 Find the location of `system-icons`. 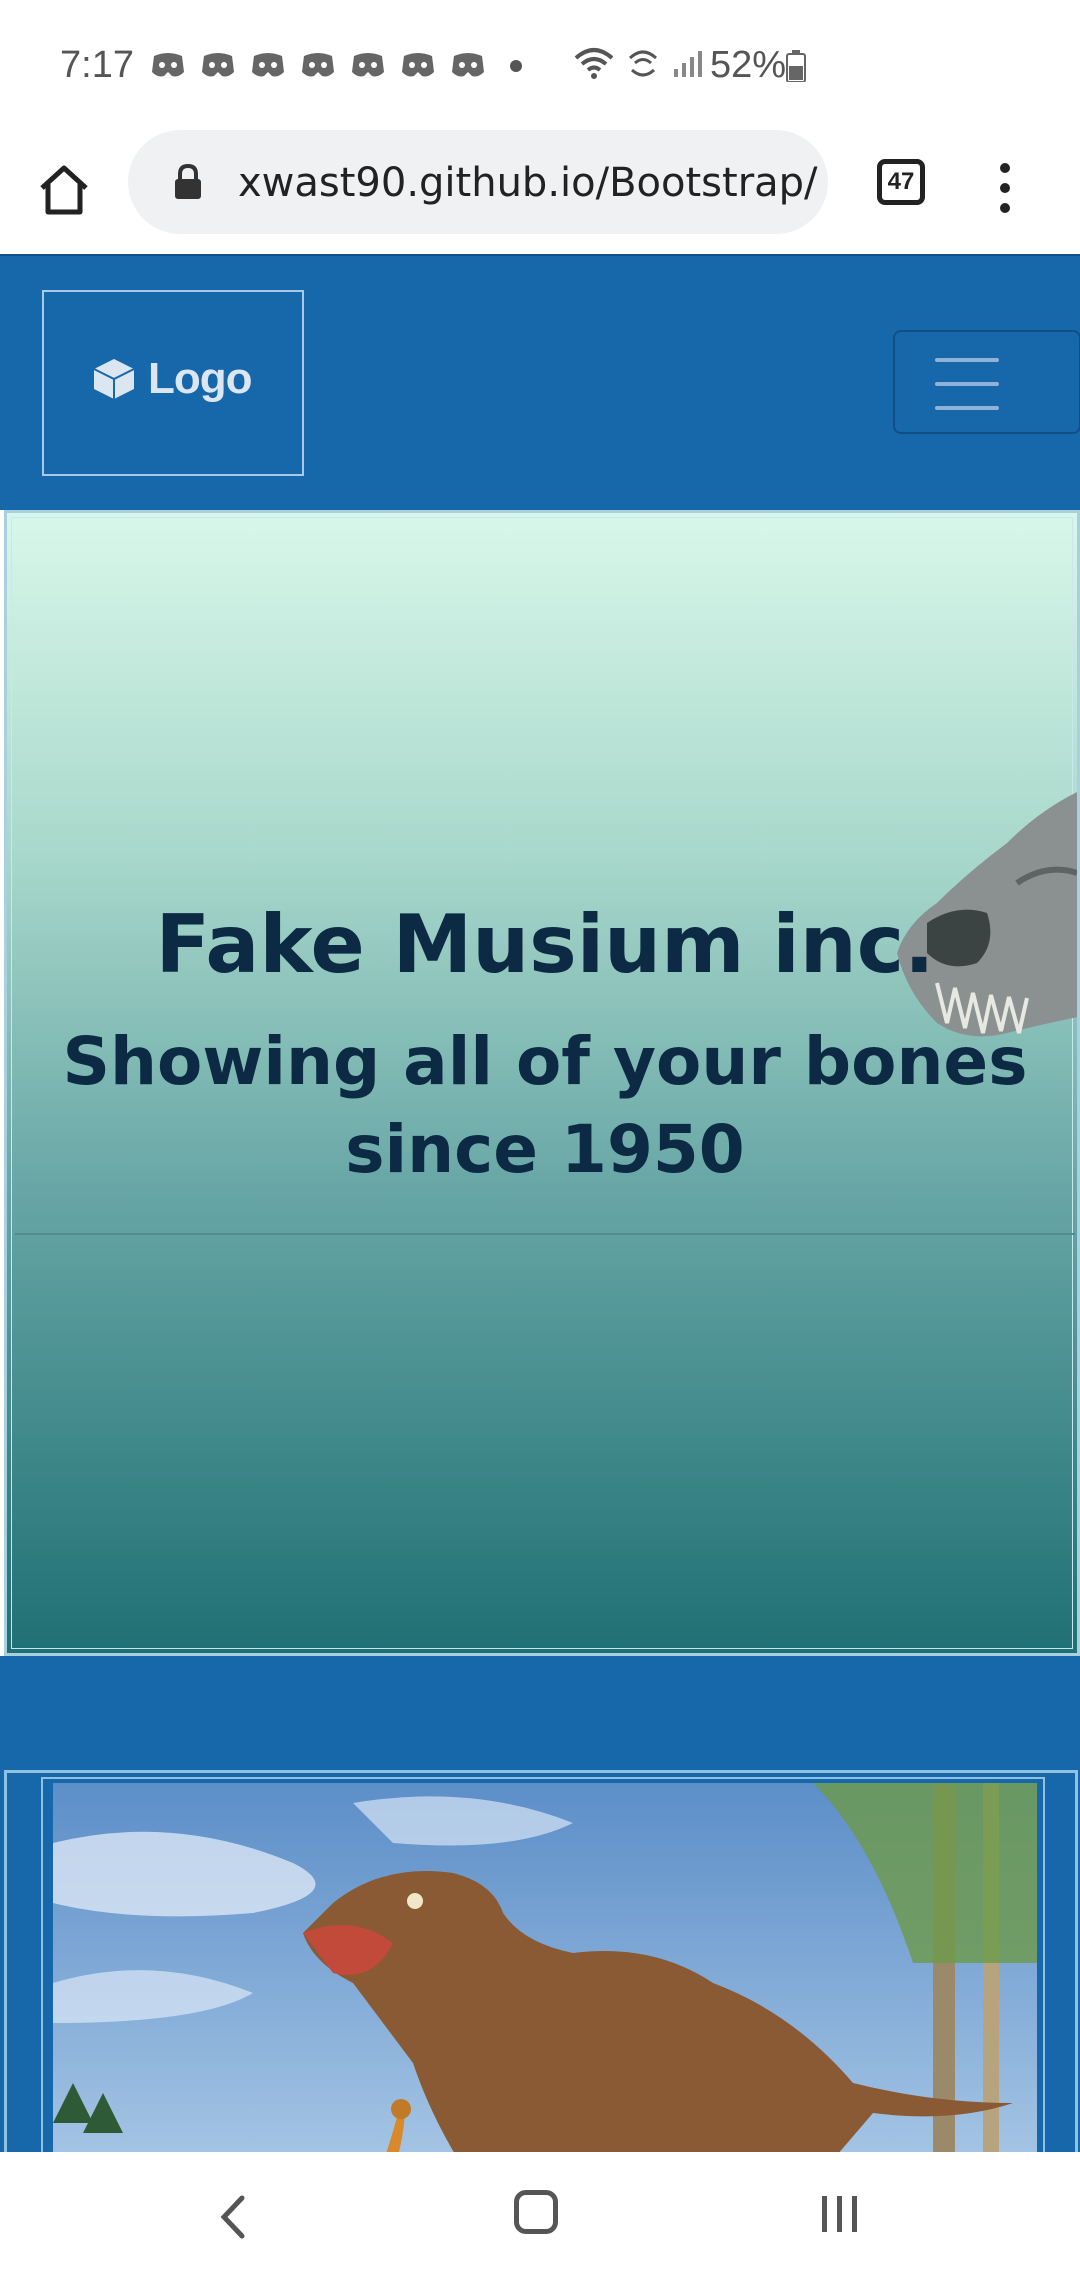

system-icons is located at coordinates (639, 63).